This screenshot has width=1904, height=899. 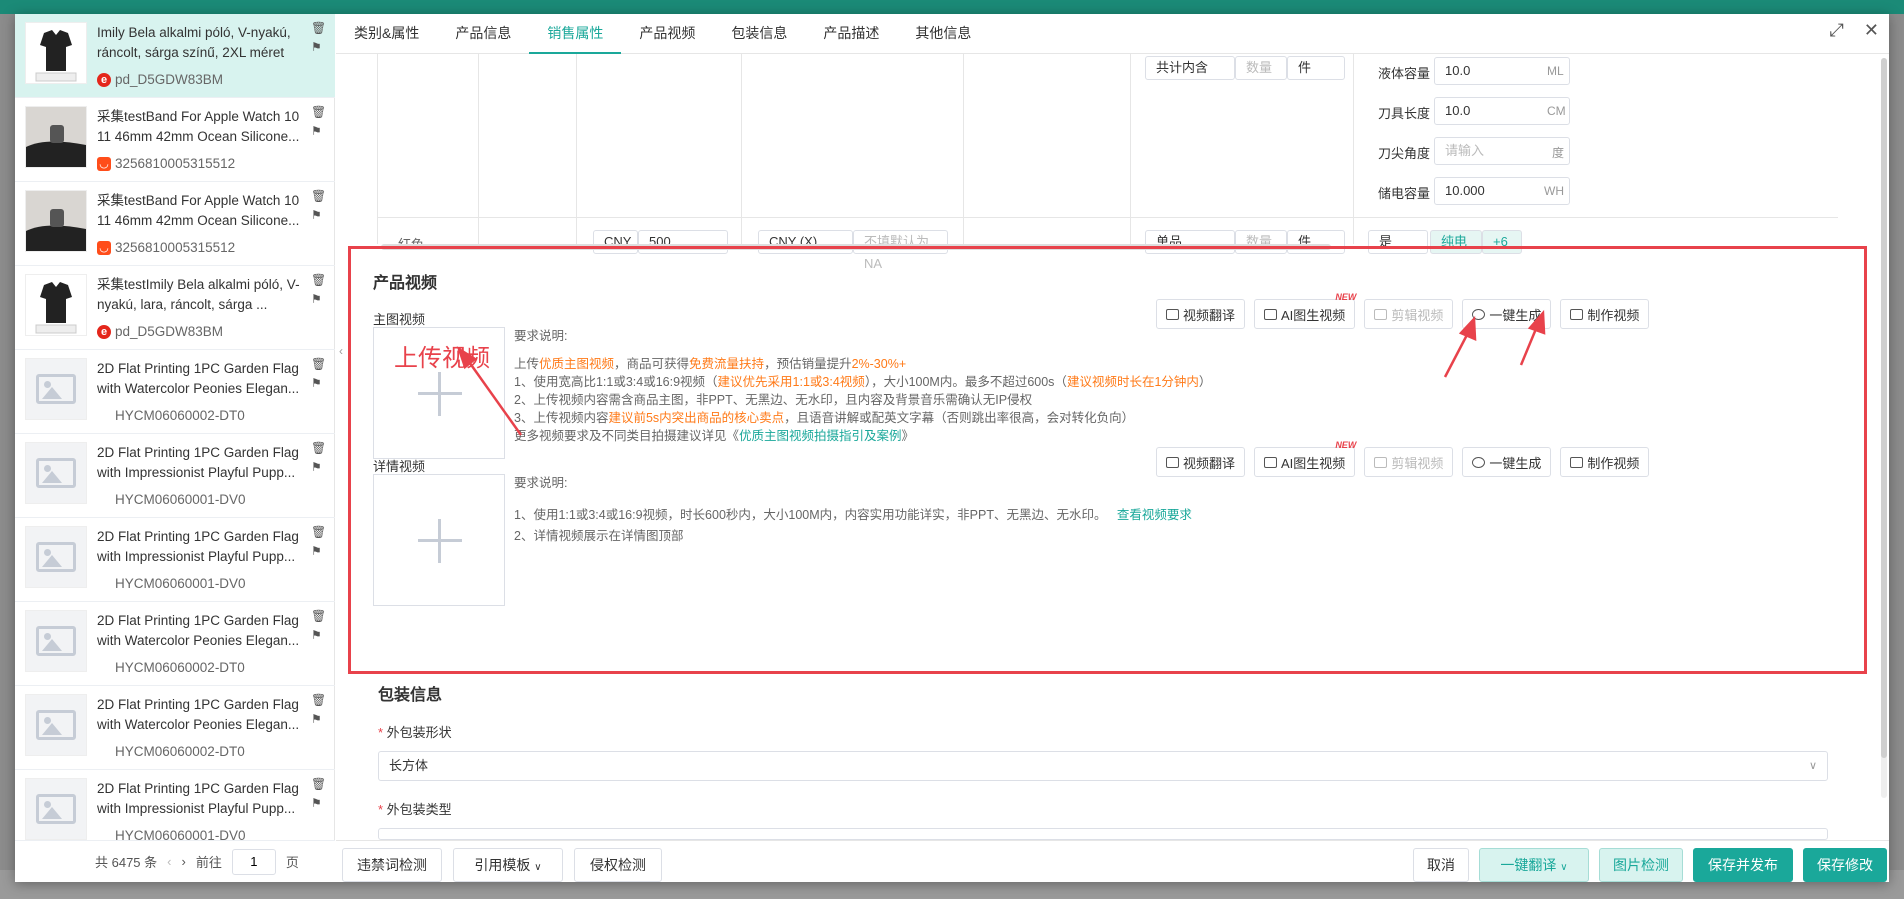 I want to click on generate-icon, so click(x=1479, y=314).